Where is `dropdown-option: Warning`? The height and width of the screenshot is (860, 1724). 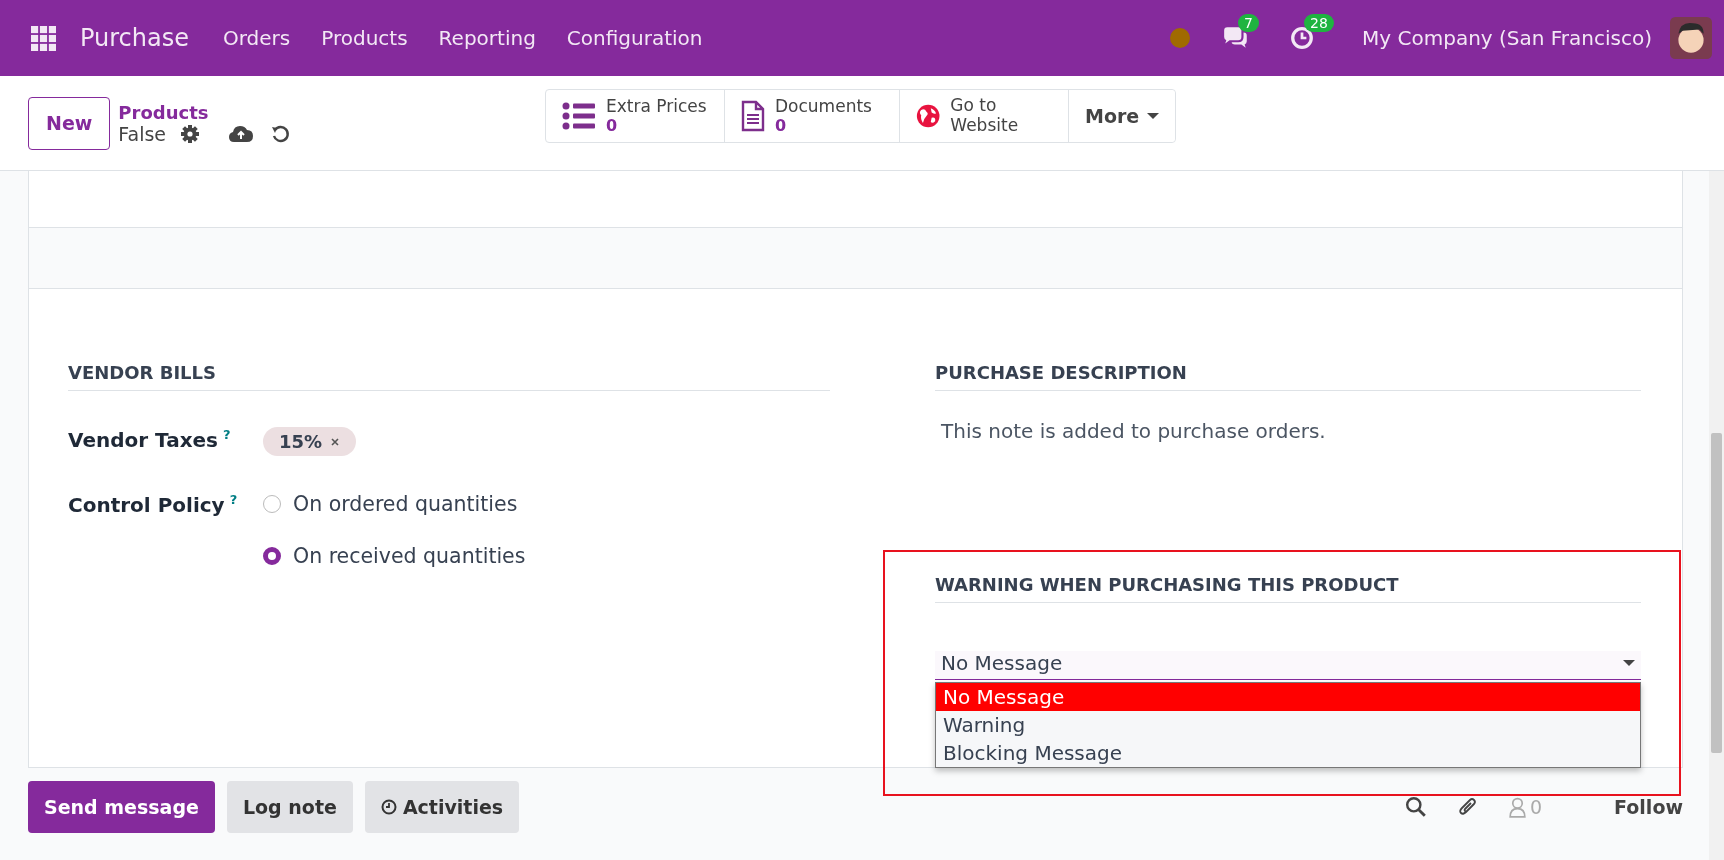 dropdown-option: Warning is located at coordinates (1288, 725).